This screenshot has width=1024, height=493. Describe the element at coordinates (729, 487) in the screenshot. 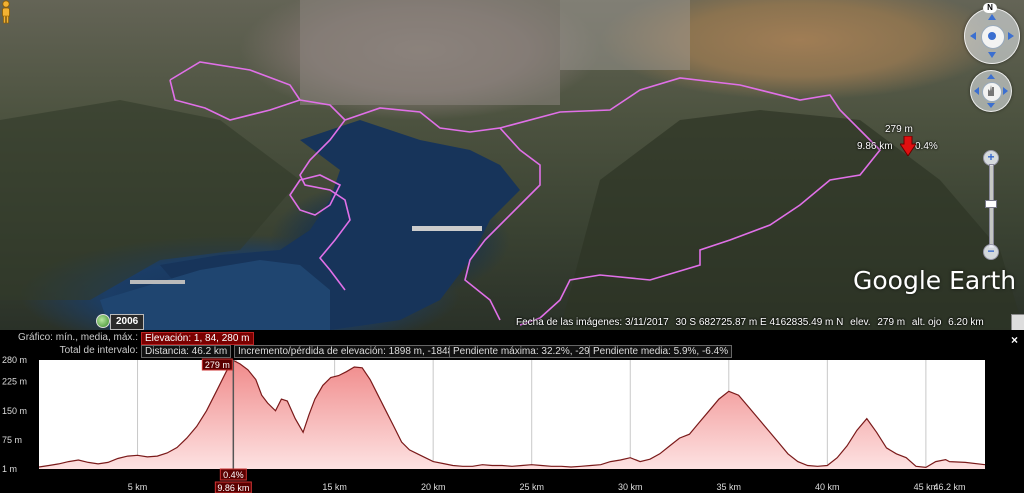

I see `x-tick-label: 35 km` at that location.